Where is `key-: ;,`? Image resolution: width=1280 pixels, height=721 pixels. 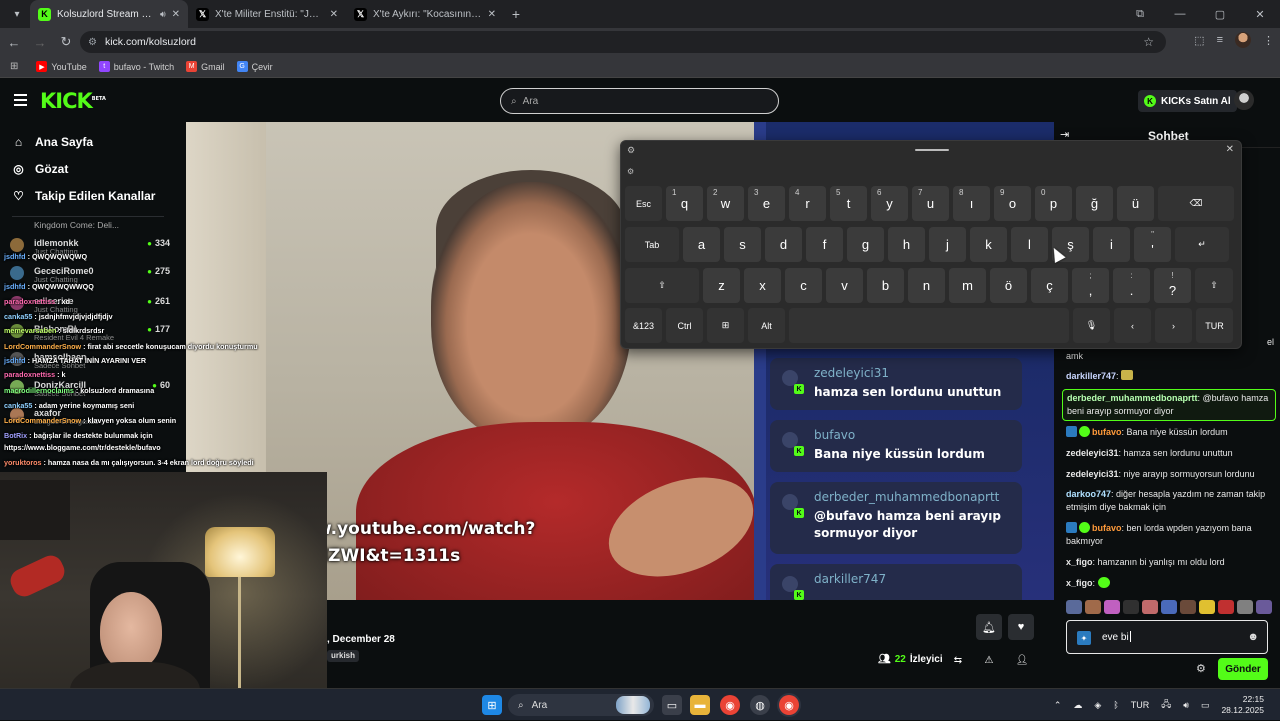
key-: ;, is located at coordinates (1090, 285).